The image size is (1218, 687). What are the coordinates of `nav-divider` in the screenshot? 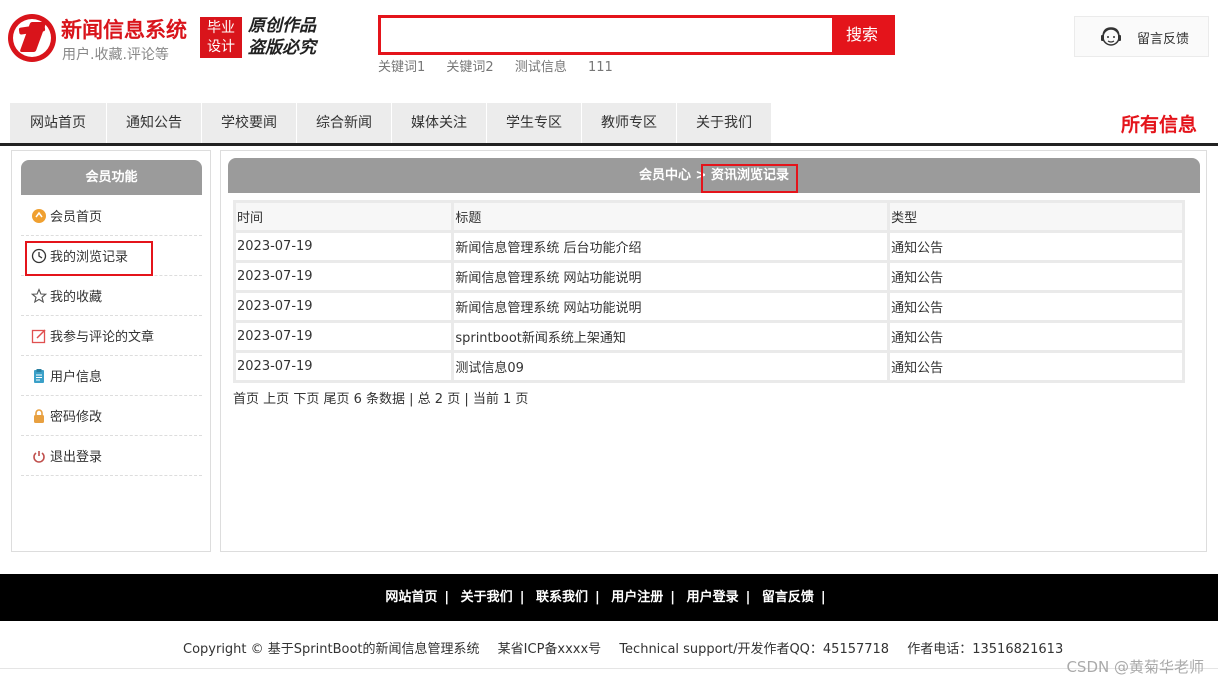 It's located at (609, 144).